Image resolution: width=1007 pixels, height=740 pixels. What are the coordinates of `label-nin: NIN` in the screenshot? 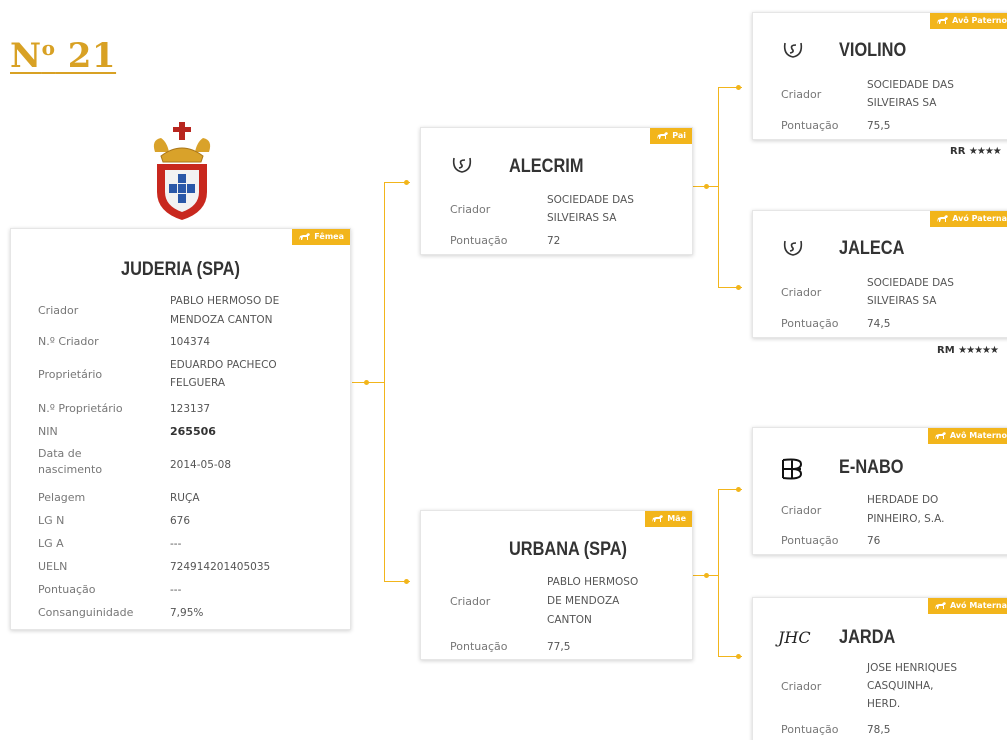 It's located at (48, 431).